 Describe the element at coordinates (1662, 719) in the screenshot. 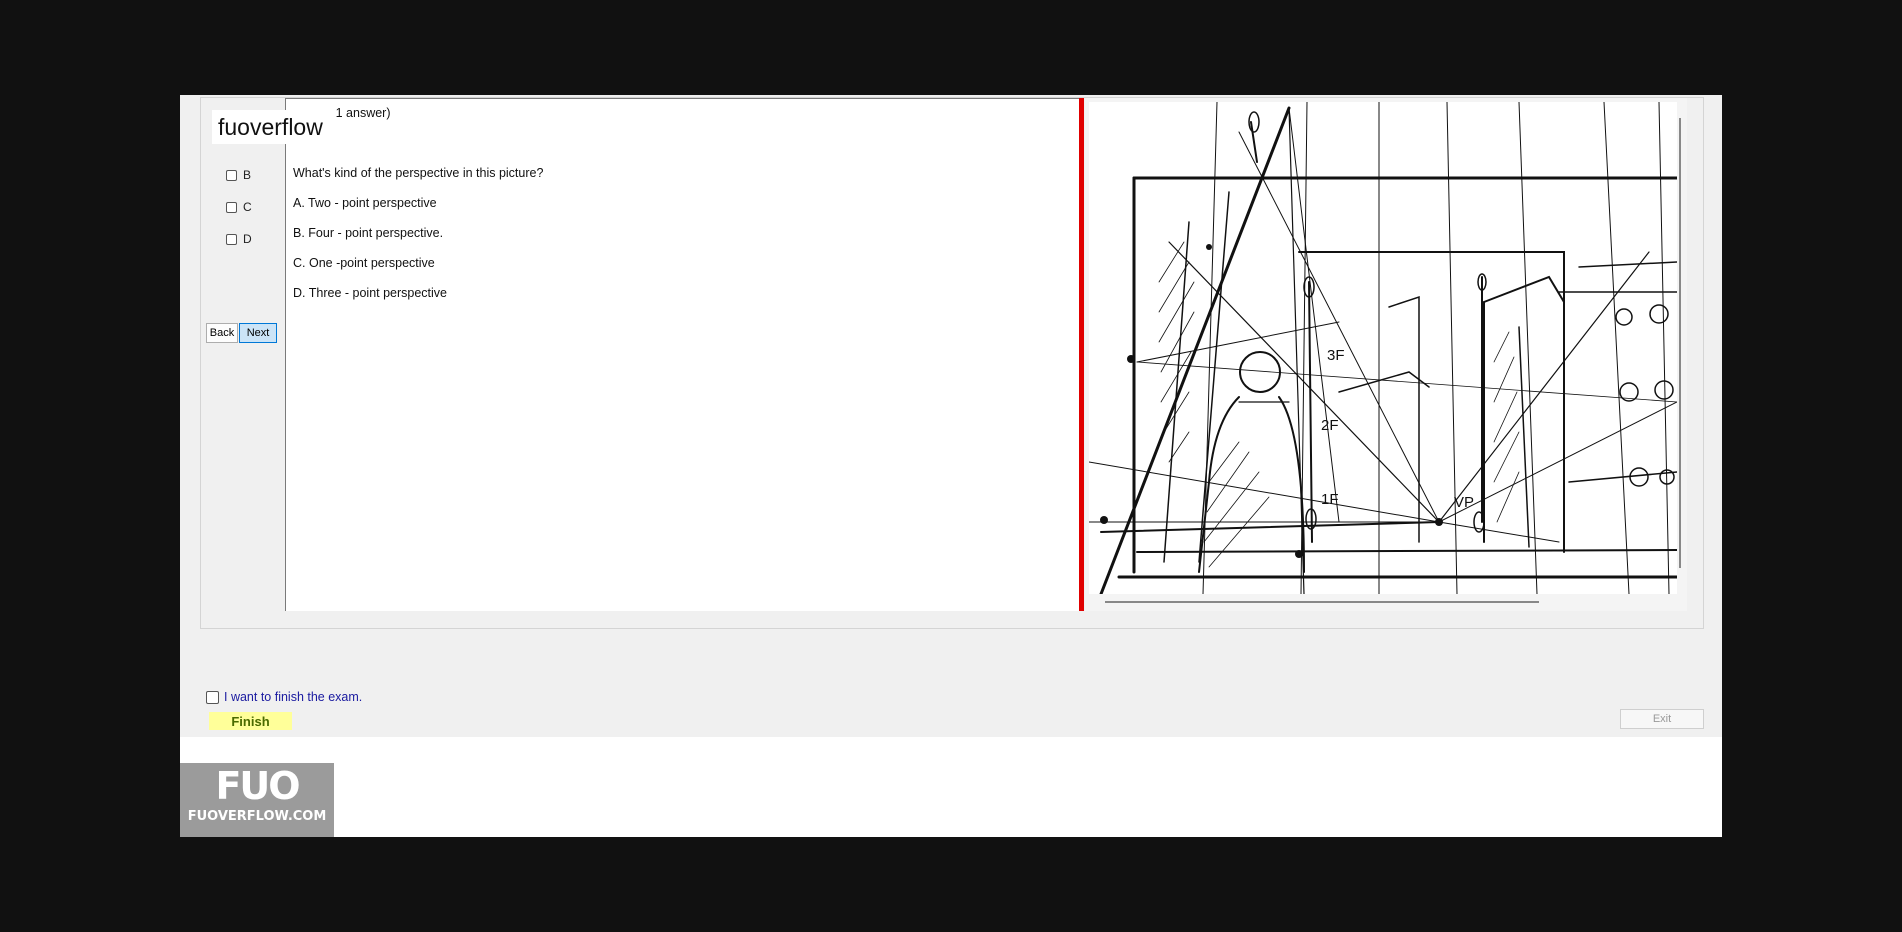

I see `exit-button: Exit` at that location.